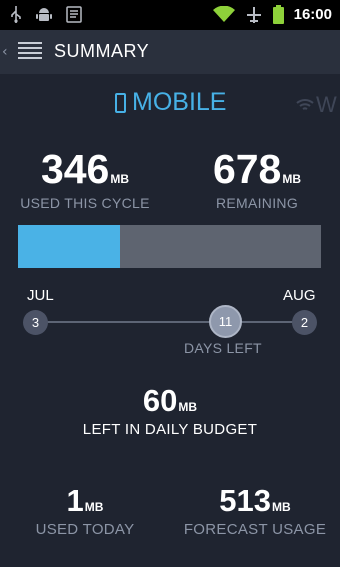  I want to click on remaining-label: REMAINING, so click(257, 203).